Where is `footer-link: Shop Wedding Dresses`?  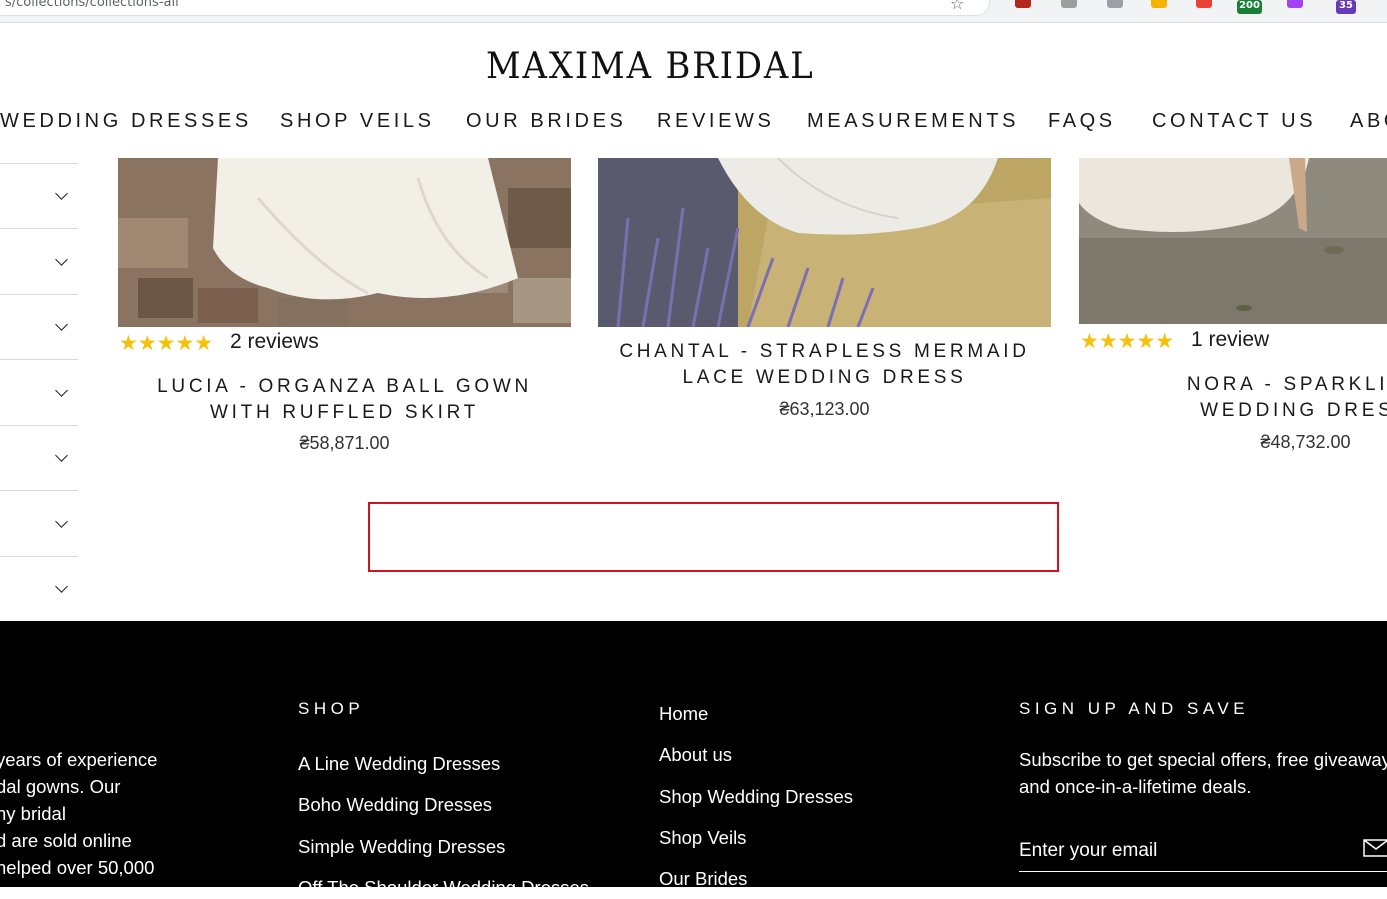
footer-link: Shop Wedding Dresses is located at coordinates (756, 797).